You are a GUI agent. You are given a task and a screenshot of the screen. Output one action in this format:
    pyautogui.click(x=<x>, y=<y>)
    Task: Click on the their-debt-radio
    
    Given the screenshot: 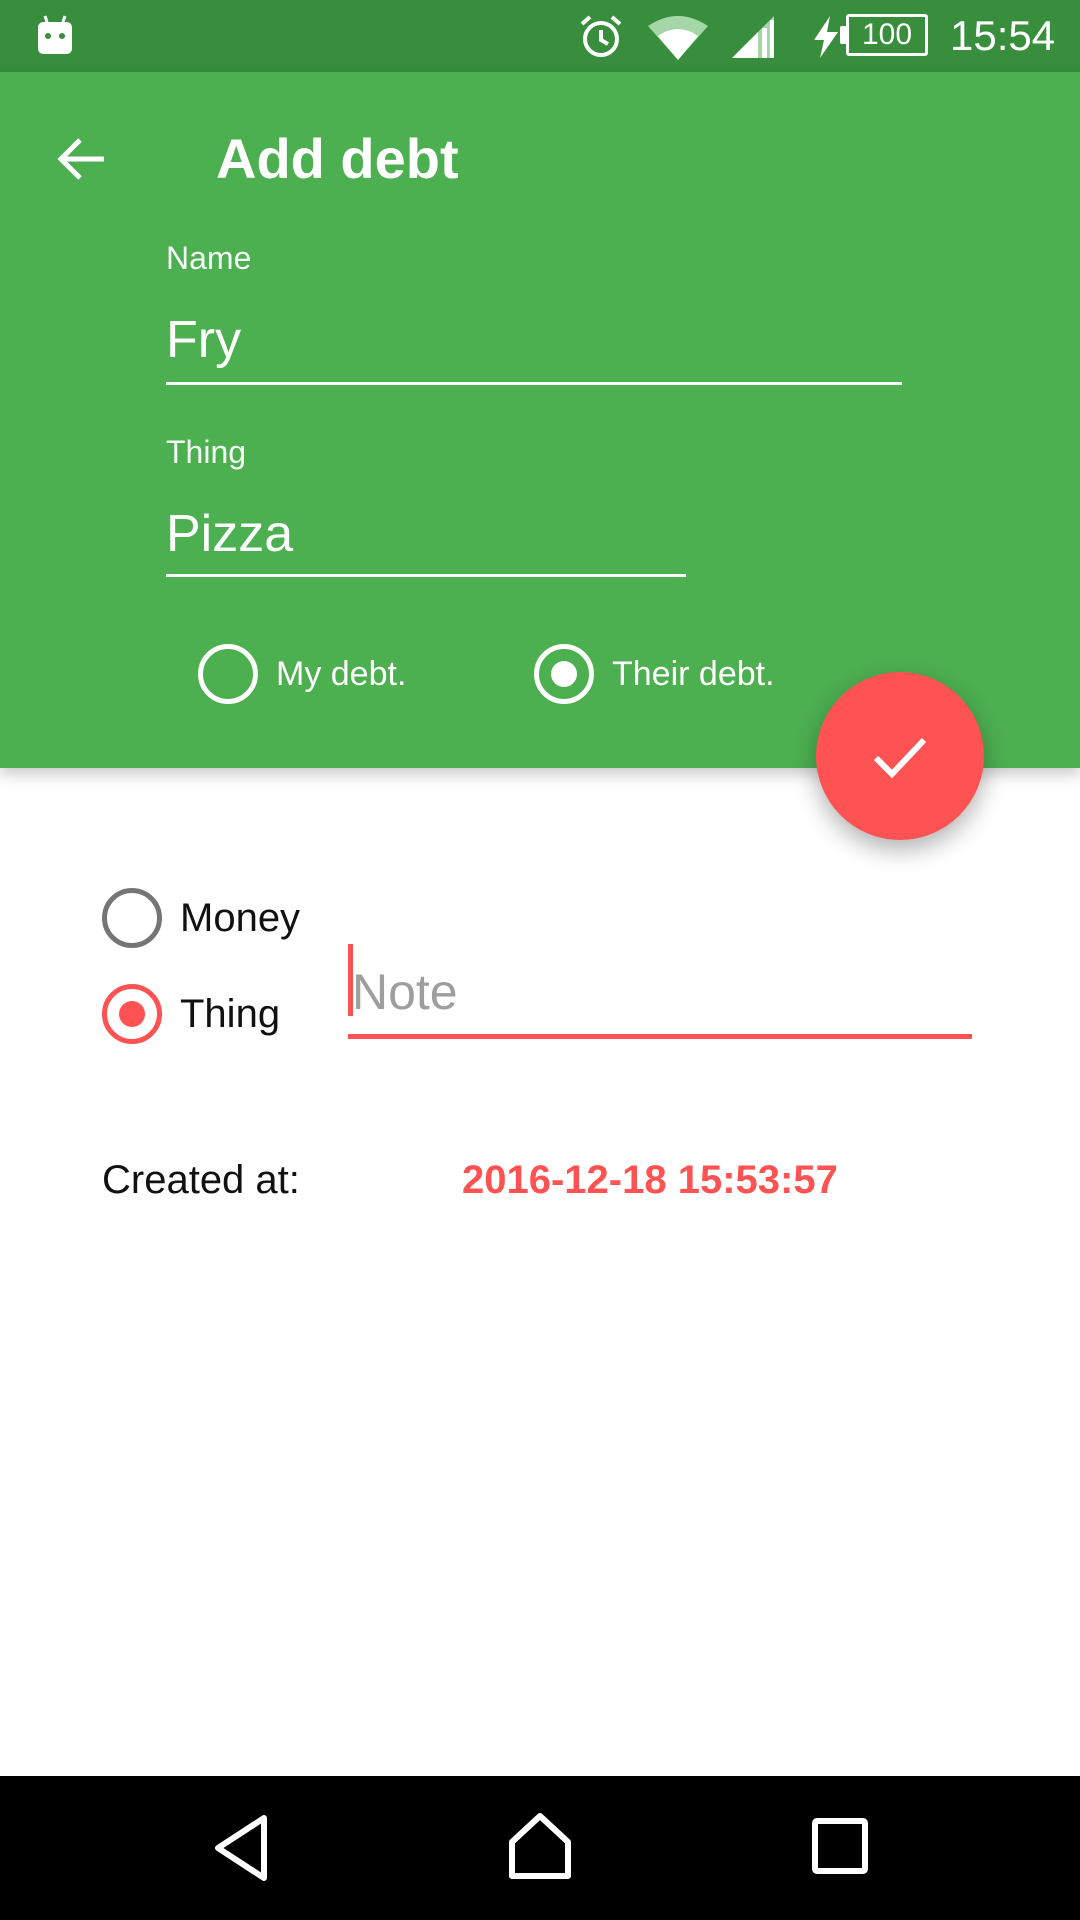 What is the action you would take?
    pyautogui.click(x=564, y=674)
    